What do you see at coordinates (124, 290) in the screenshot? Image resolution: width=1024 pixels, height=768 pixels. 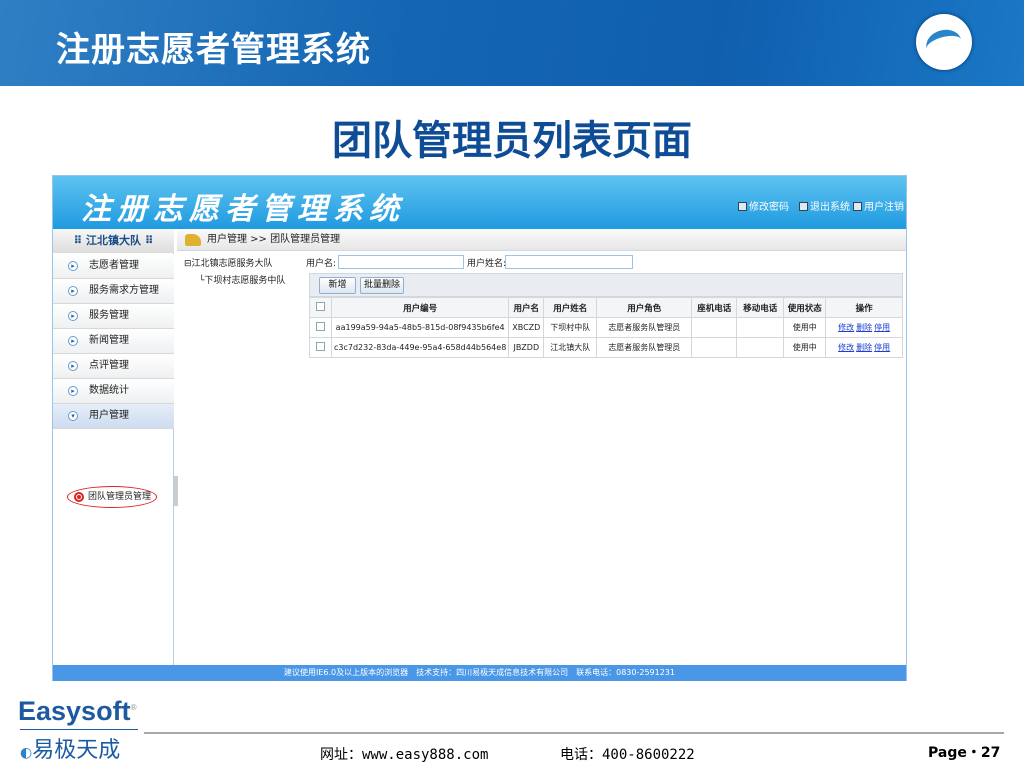 I see `sidebar-item-label: 服务需求方管理` at bounding box center [124, 290].